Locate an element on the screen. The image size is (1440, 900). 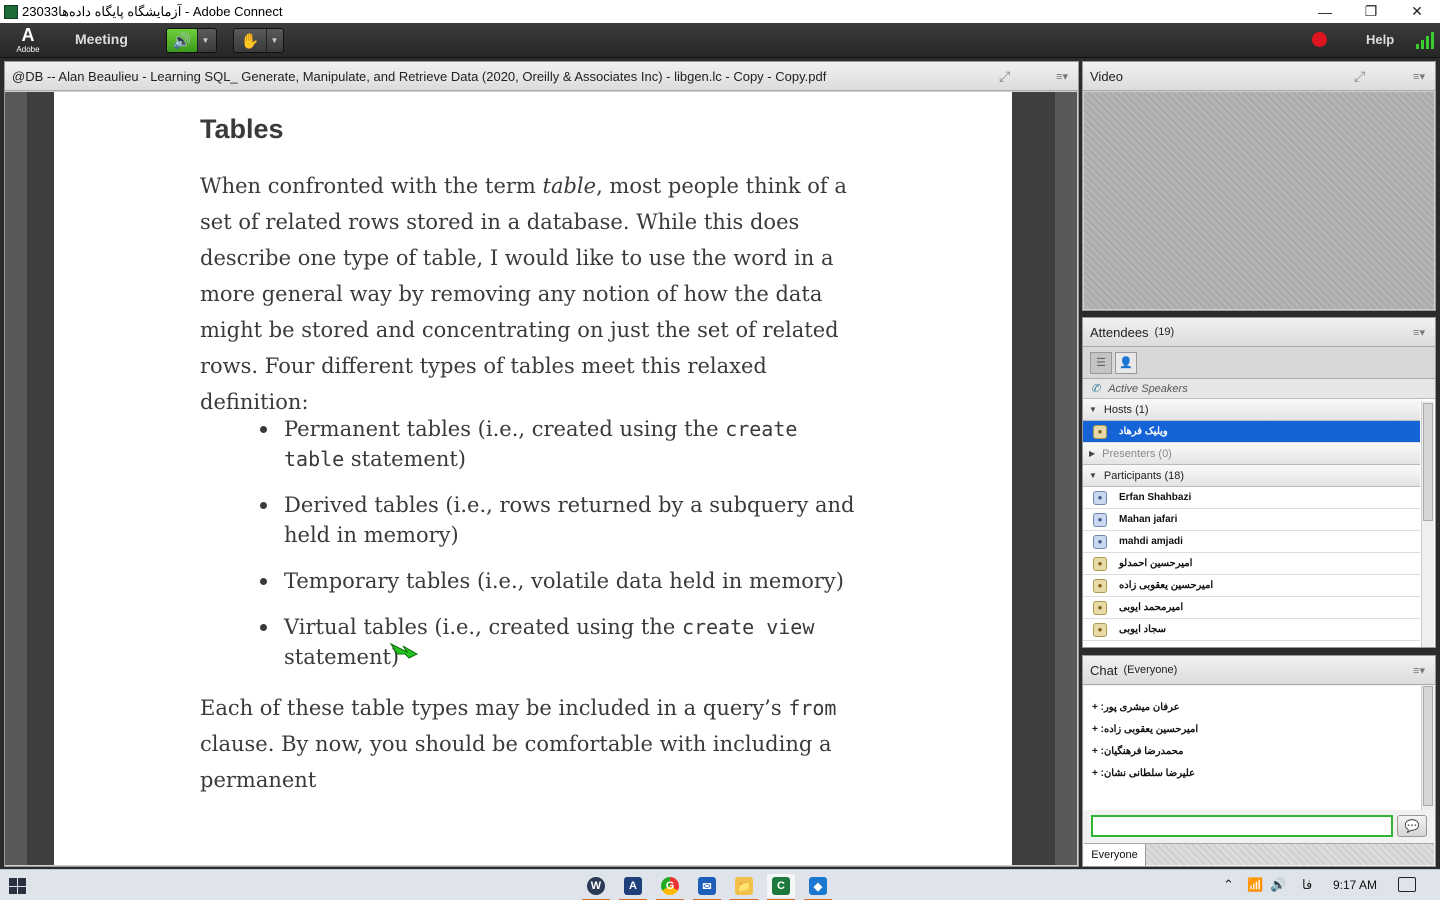
attendee-row: ● امیرحسین احمدلو is located at coordinates (1251, 564).